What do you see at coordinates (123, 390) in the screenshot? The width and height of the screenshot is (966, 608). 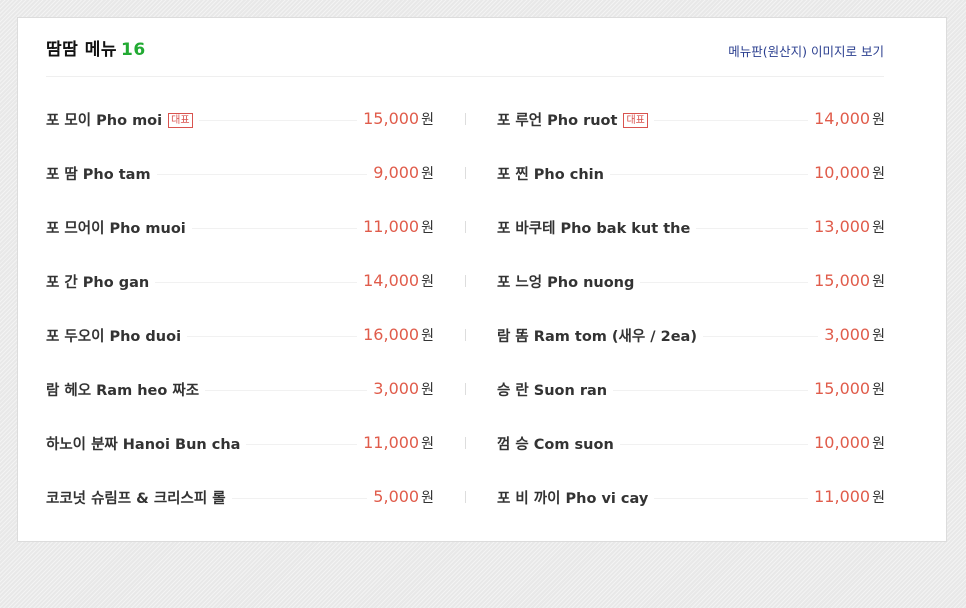 I see `menu-item-name-text: 람 헤오 Ram heo 짜조` at bounding box center [123, 390].